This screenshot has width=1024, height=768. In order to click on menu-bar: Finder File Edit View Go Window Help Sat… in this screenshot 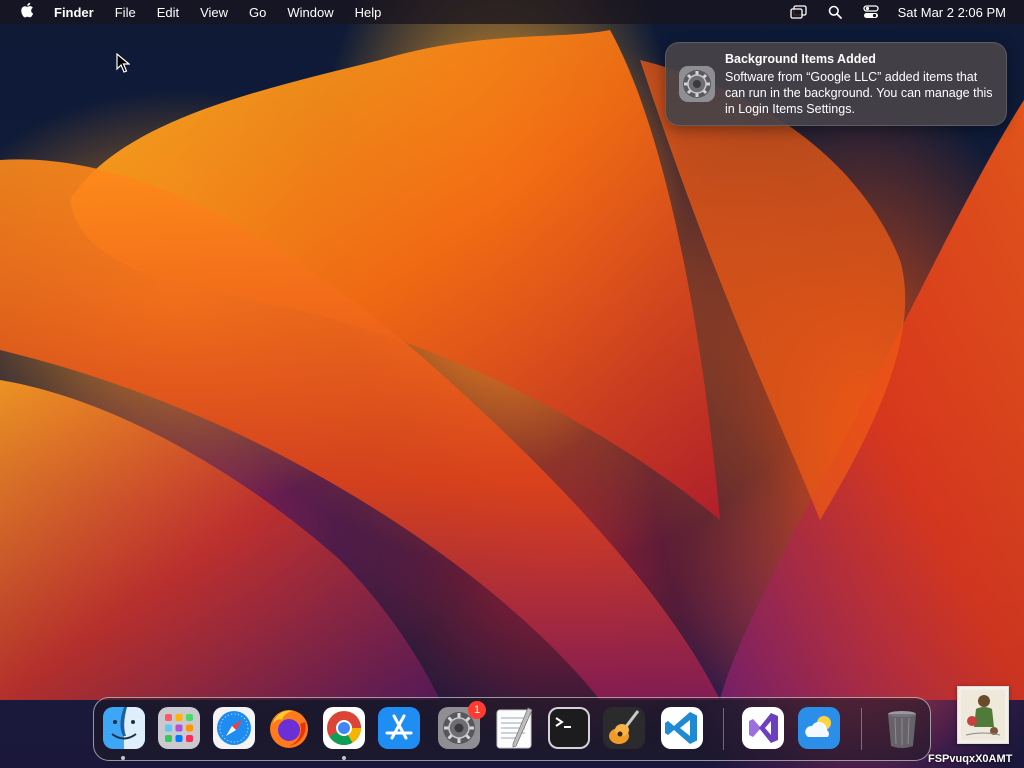, I will do `click(512, 12)`.